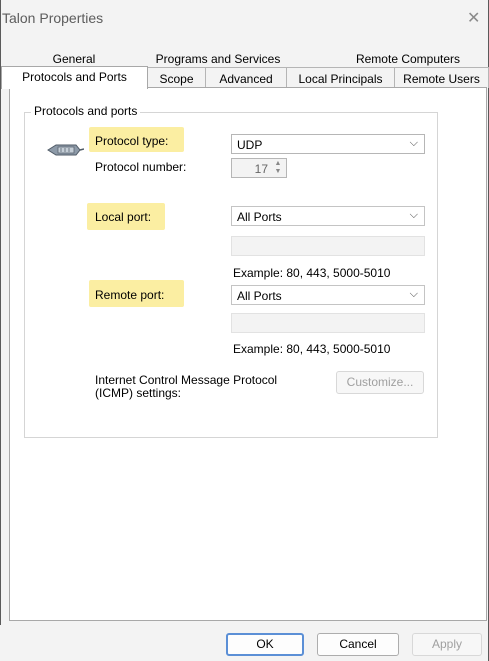  Describe the element at coordinates (141, 167) in the screenshot. I see `protocol-number-label: Protocol number:` at that location.